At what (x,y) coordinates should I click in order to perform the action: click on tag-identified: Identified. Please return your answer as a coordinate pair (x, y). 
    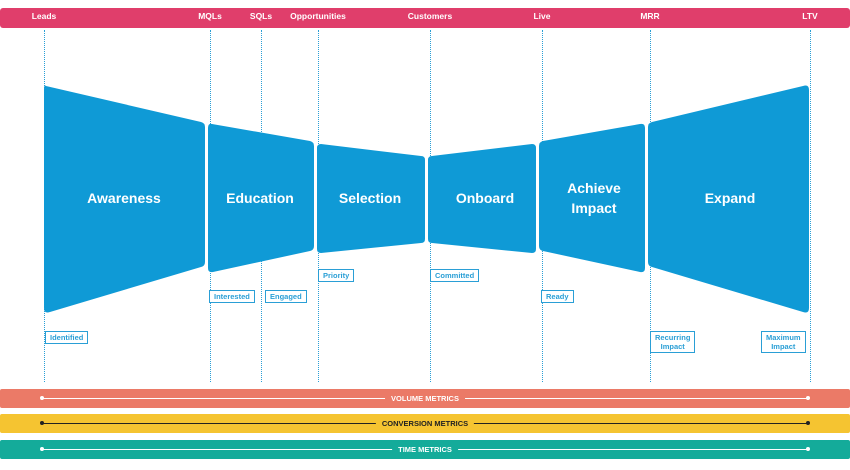
    Looking at the image, I should click on (67, 337).